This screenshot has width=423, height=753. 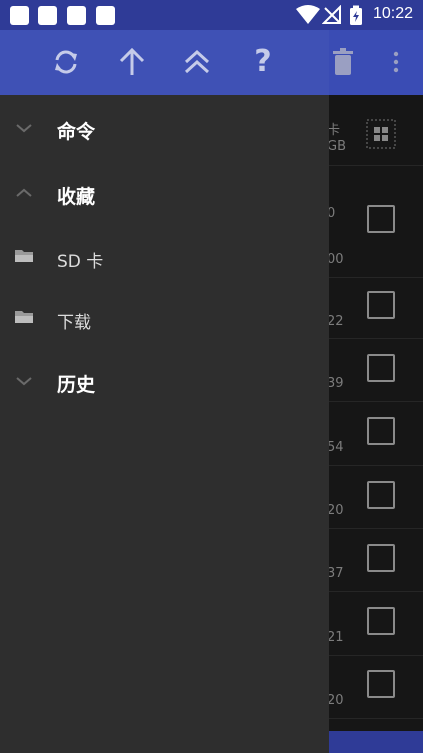 What do you see at coordinates (356, 15) in the screenshot?
I see `battery-charging-icon` at bounding box center [356, 15].